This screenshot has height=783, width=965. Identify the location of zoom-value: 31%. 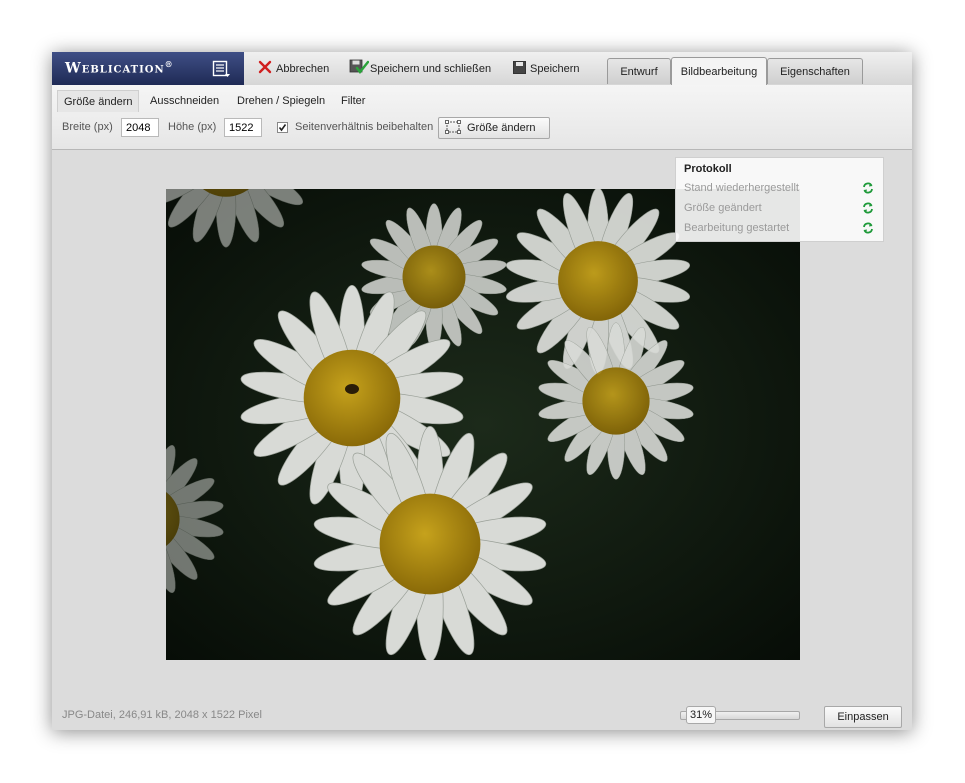
(701, 715).